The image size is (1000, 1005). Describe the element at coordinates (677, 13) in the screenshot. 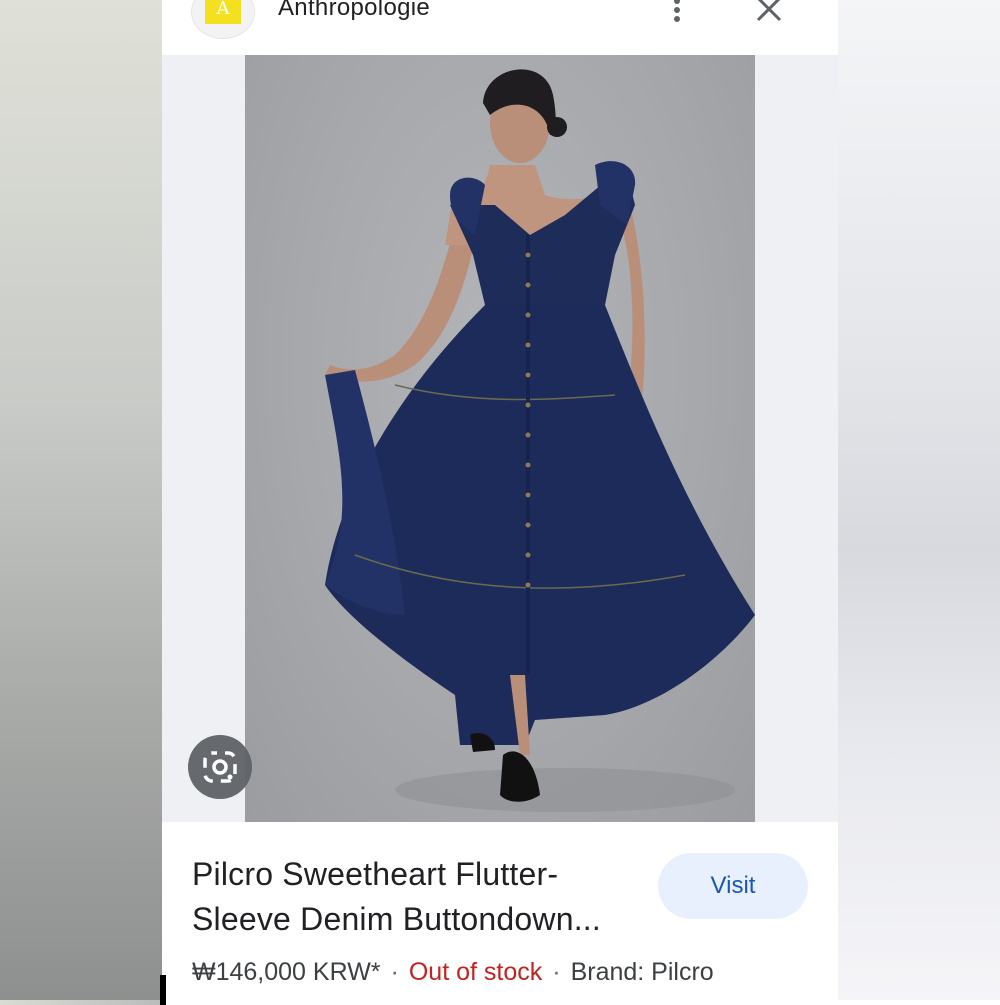

I see `more-vert-icon` at that location.